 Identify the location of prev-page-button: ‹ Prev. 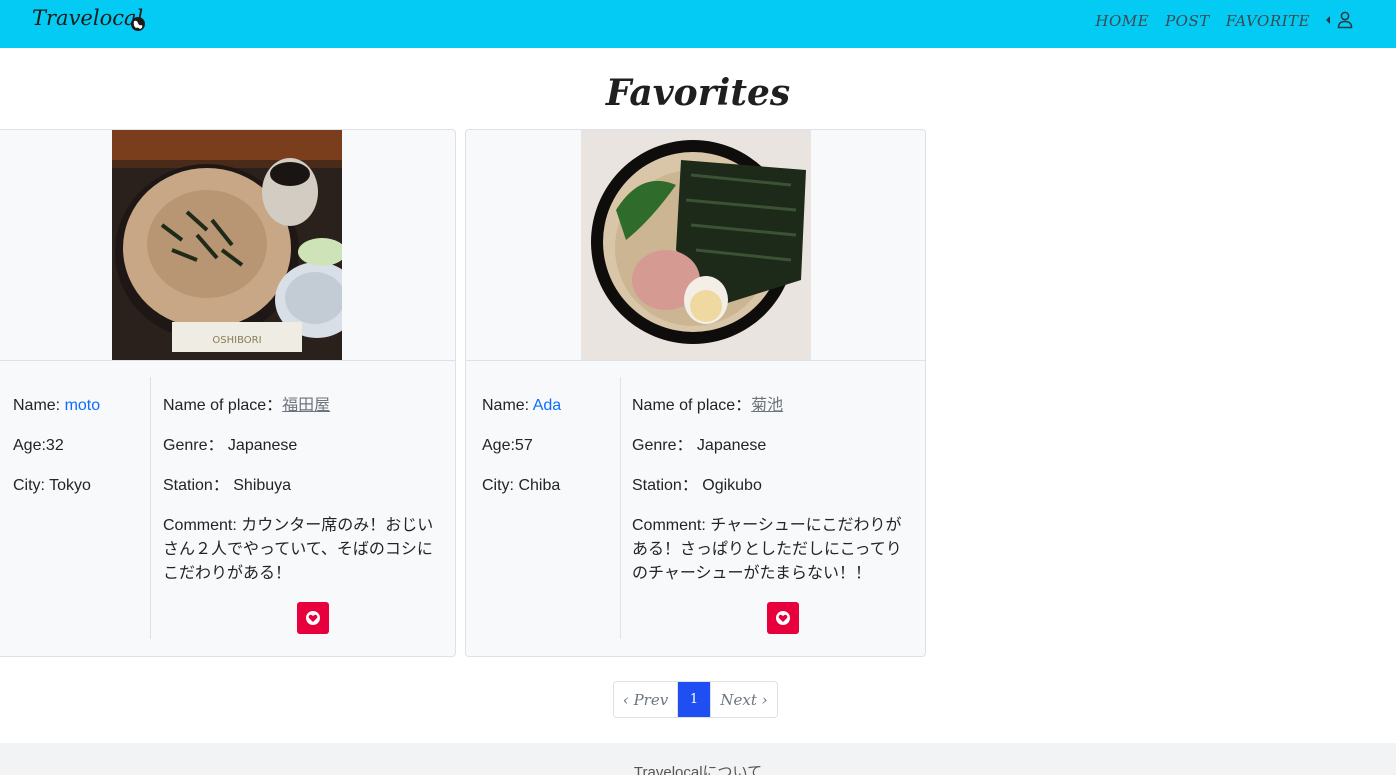
(646, 699).